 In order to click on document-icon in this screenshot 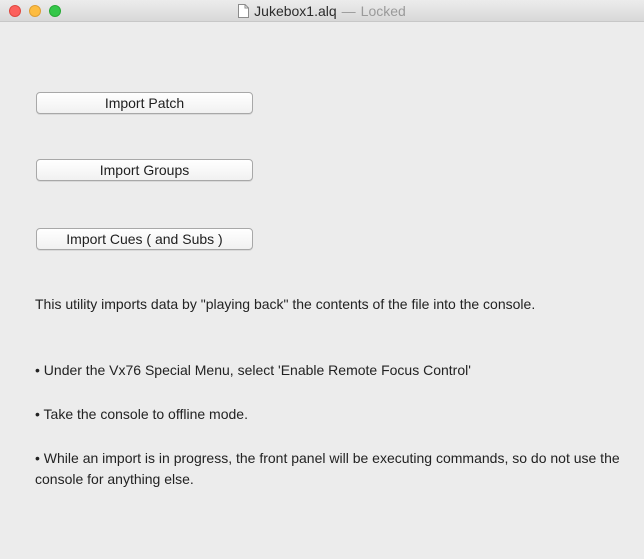, I will do `click(244, 11)`.